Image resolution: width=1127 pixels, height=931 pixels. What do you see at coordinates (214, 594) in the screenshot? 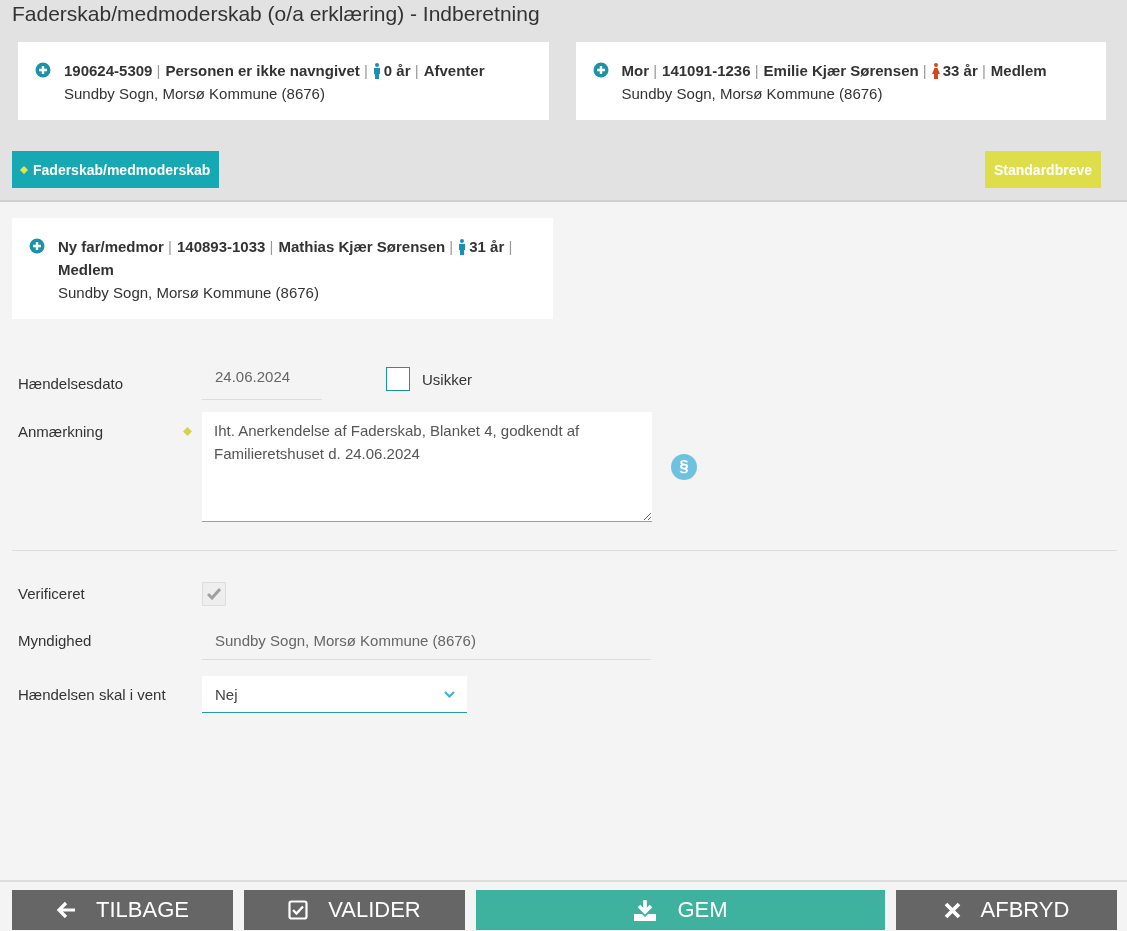
I see `check-icon` at bounding box center [214, 594].